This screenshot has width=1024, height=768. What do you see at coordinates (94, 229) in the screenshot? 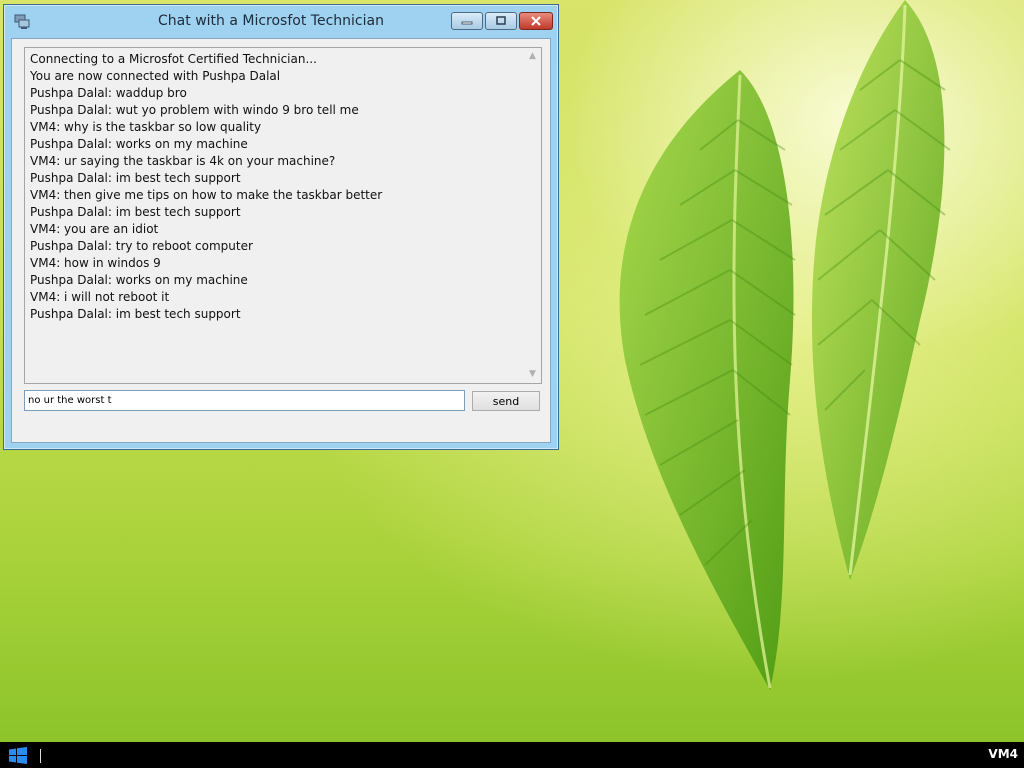
I see `chat-line: VM4: you are an idiot` at bounding box center [94, 229].